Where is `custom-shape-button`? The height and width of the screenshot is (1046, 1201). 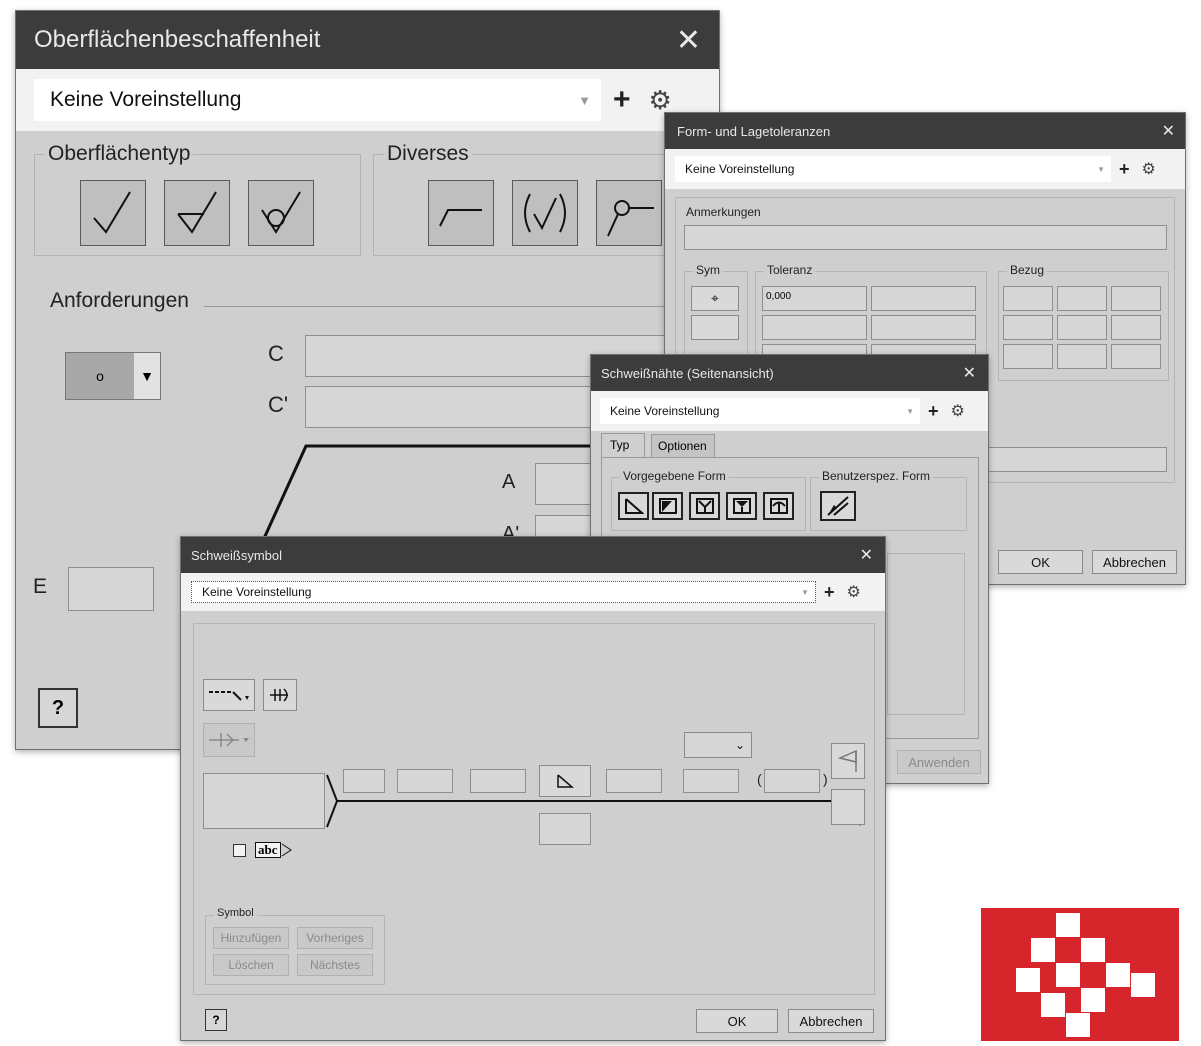 custom-shape-button is located at coordinates (838, 506).